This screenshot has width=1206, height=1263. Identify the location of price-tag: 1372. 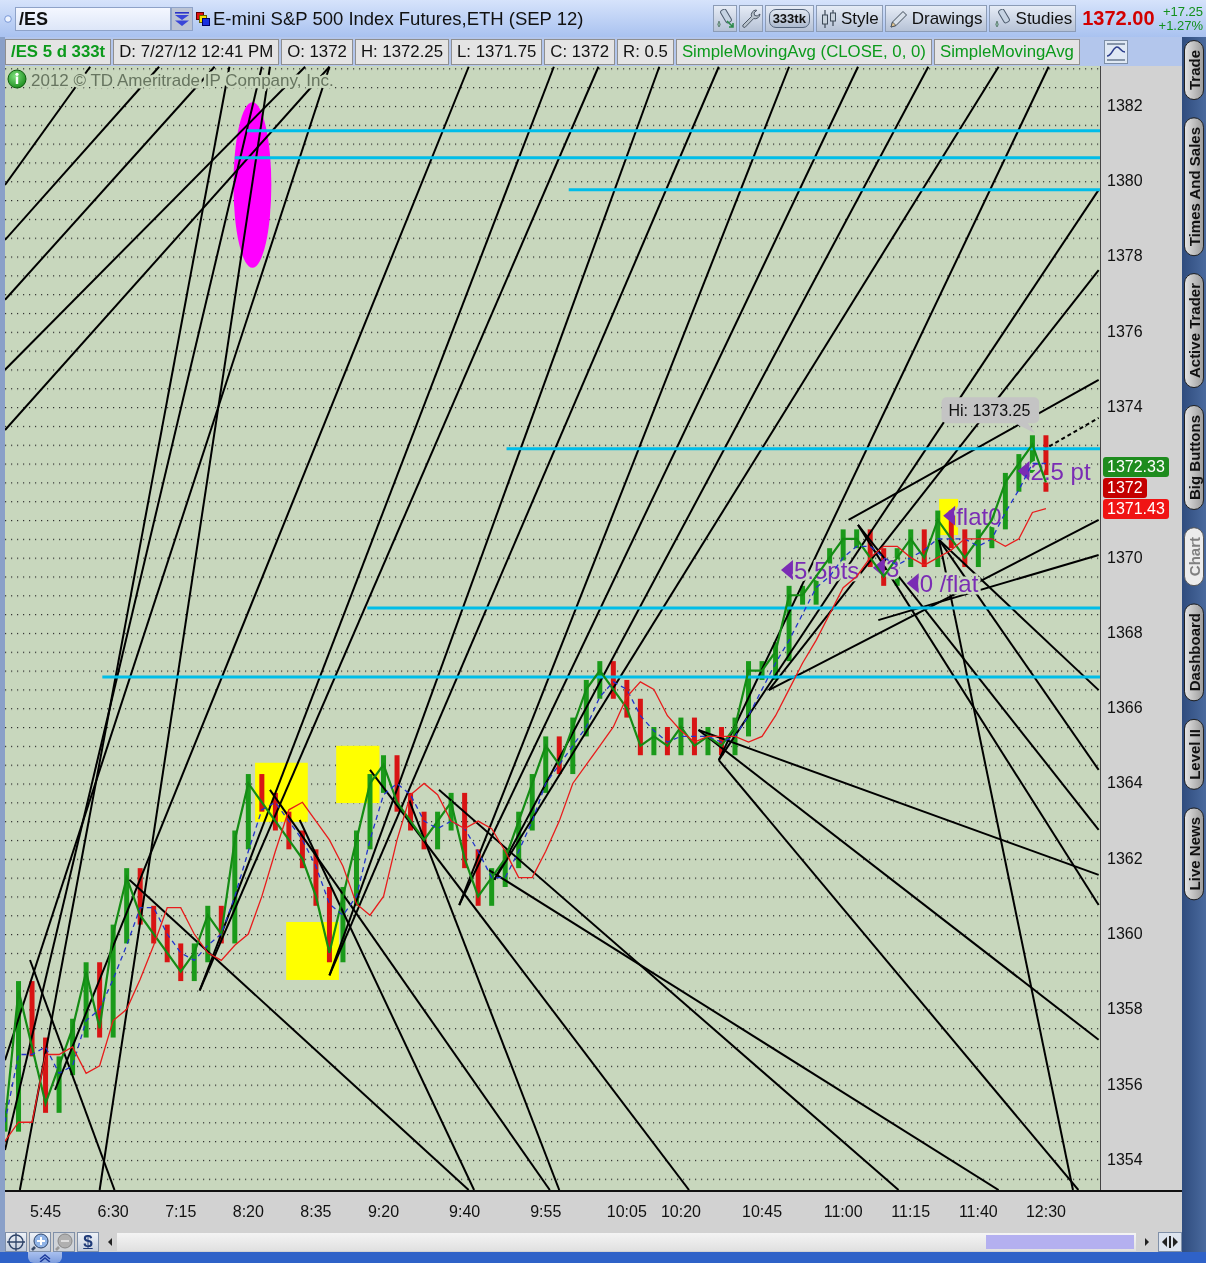
(1125, 488).